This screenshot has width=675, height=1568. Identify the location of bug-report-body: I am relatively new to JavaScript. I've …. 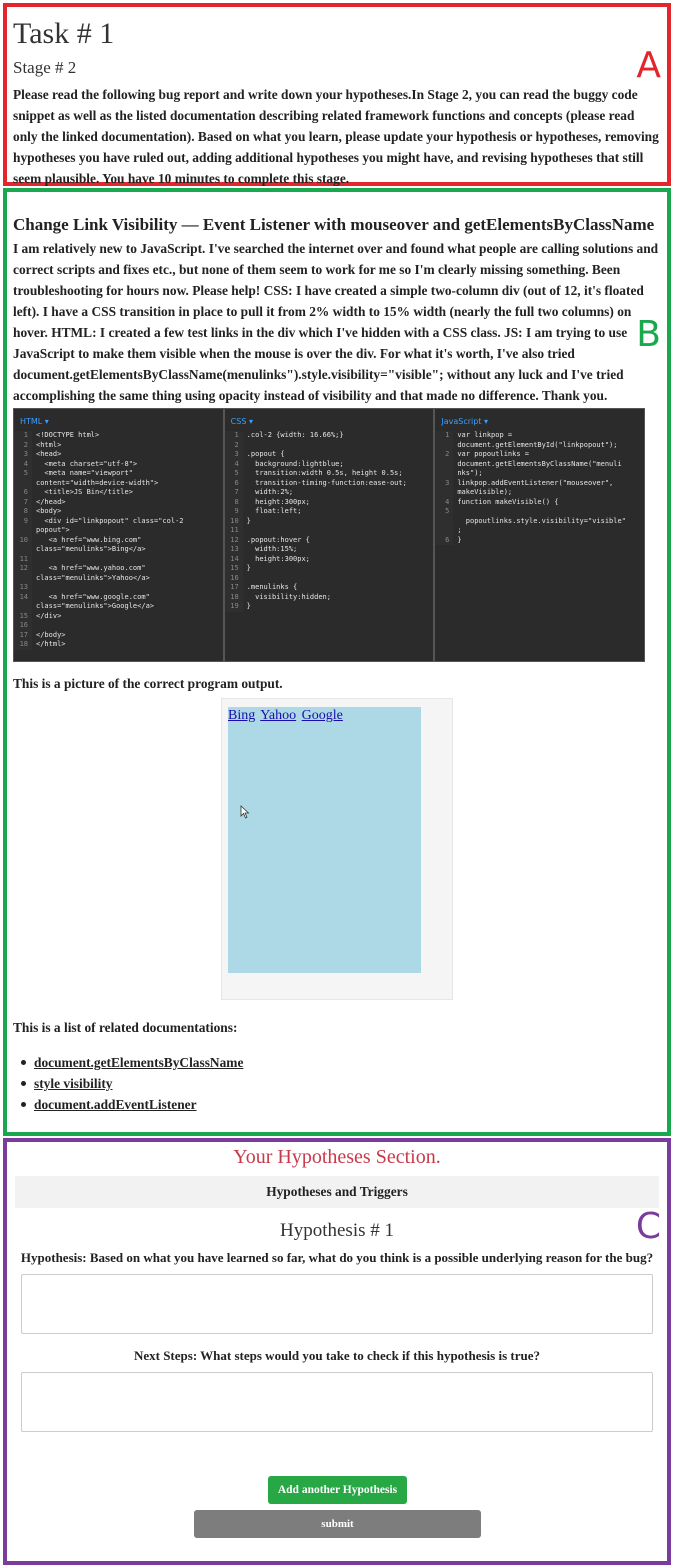
(336, 322).